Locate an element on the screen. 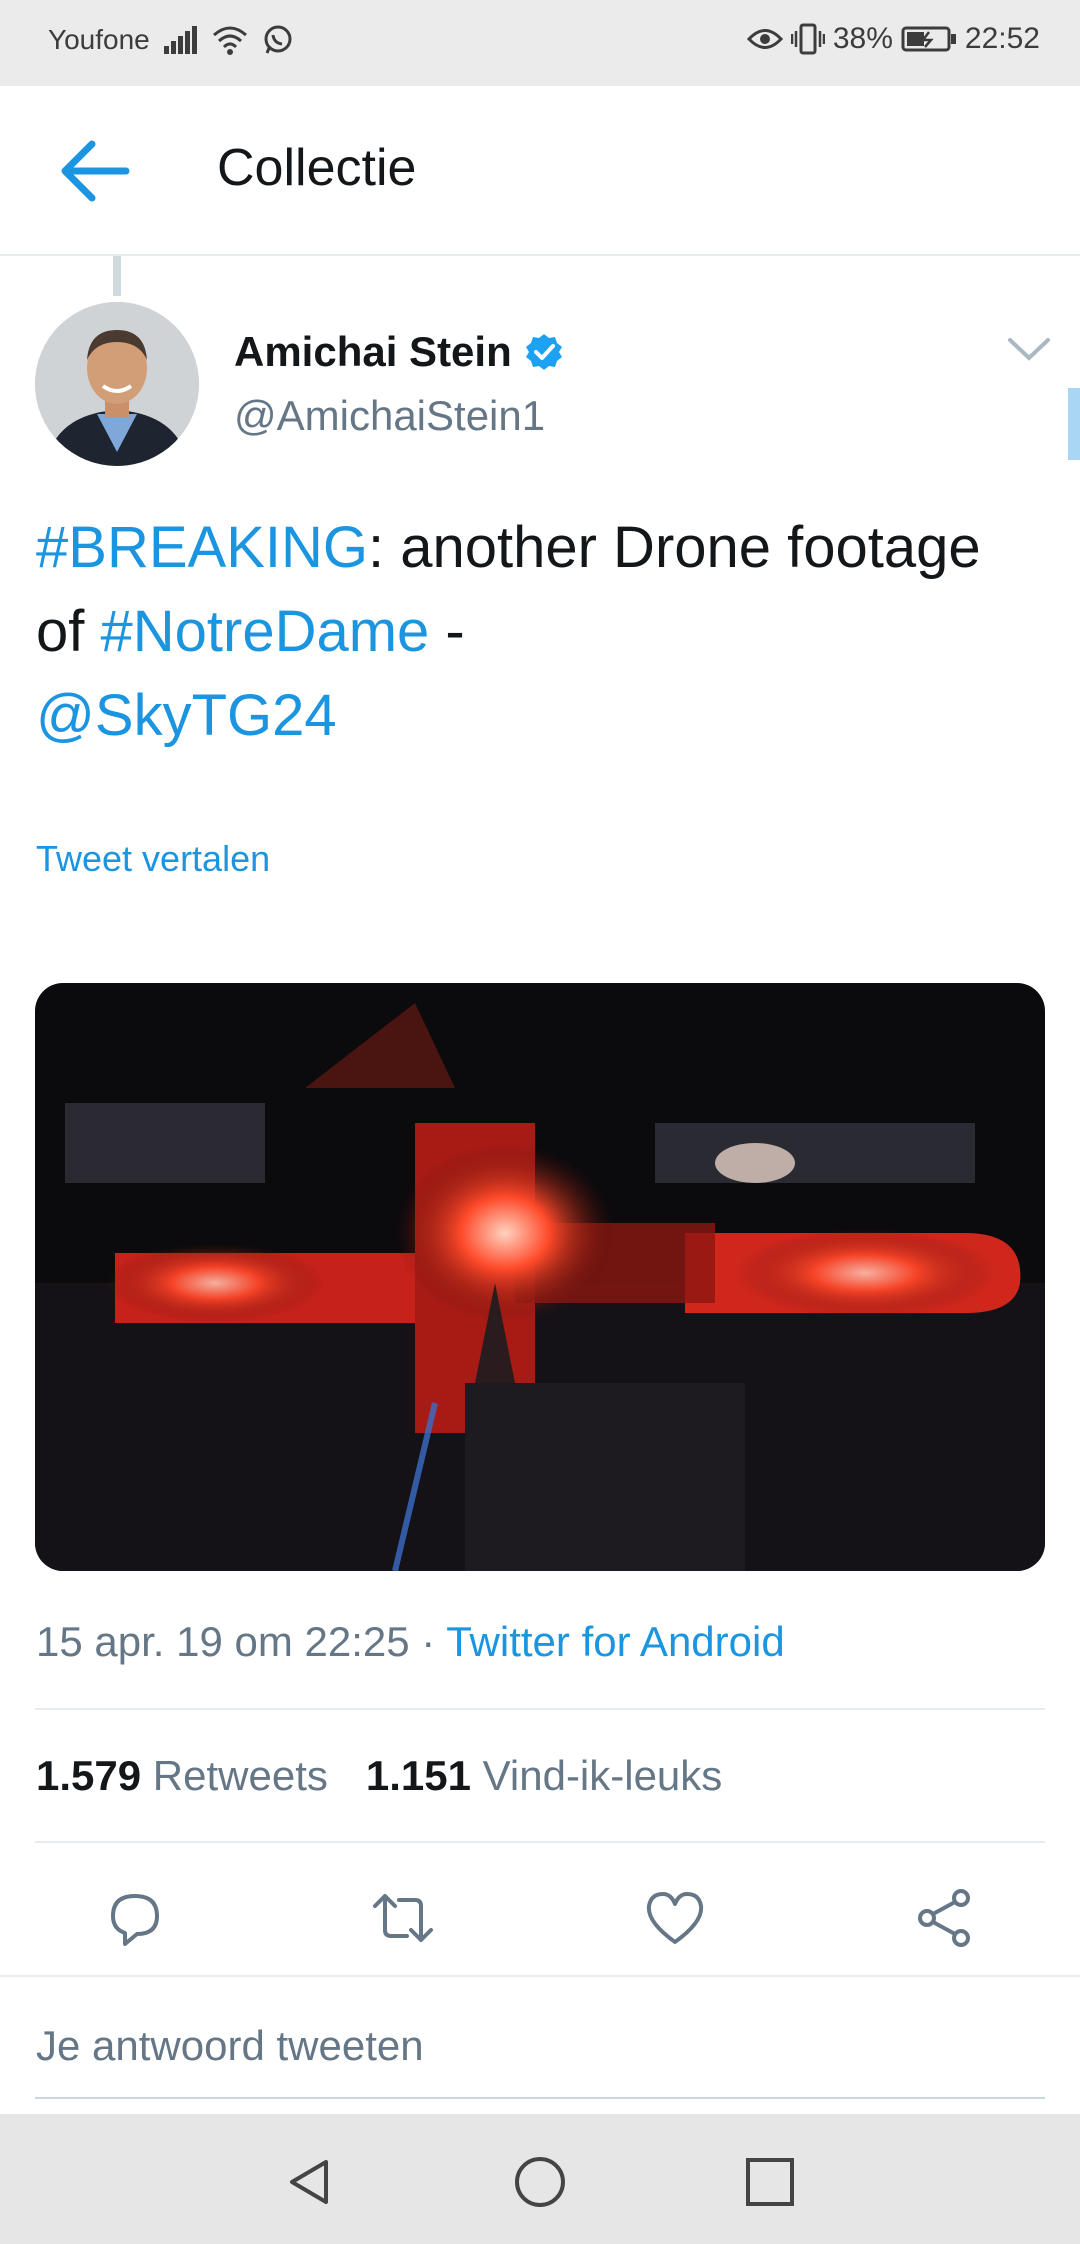 The height and width of the screenshot is (2244, 1080). verified-badge-icon is located at coordinates (543, 352).